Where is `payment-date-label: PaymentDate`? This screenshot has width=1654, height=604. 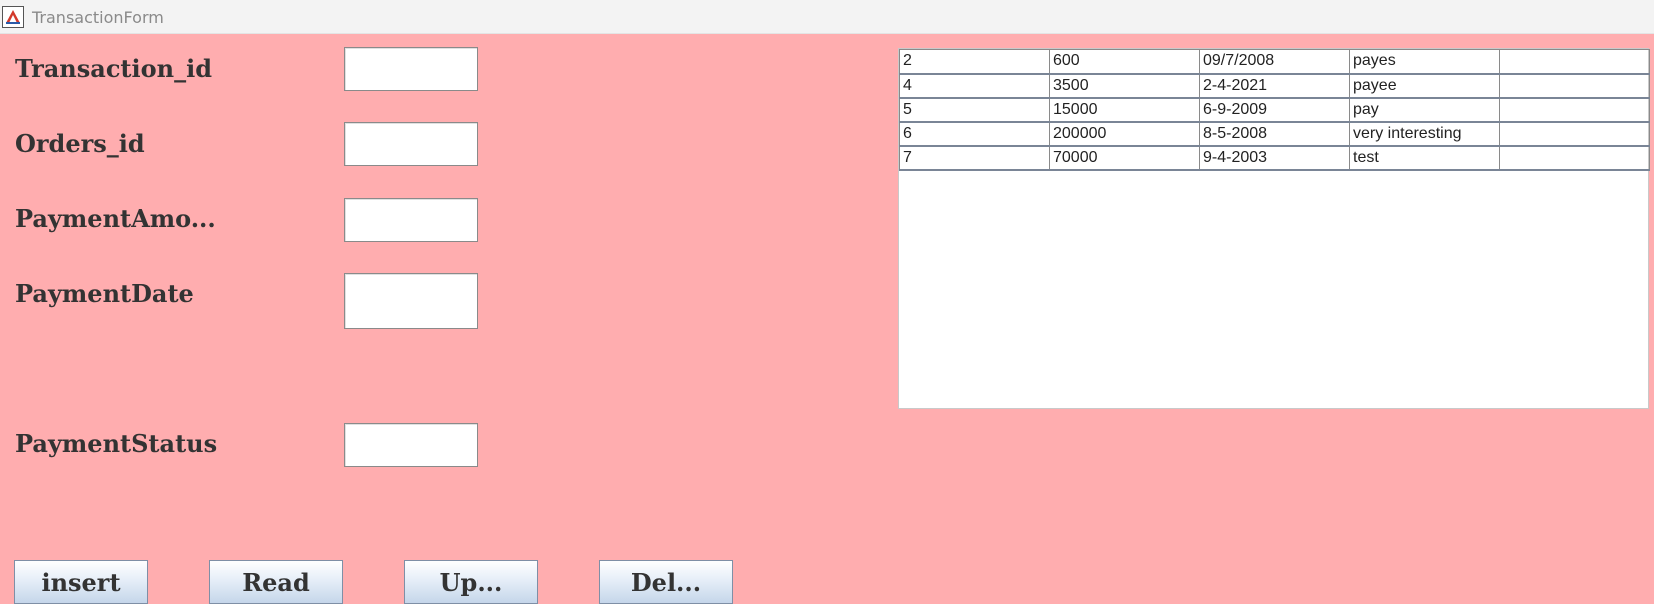
payment-date-label: PaymentDate is located at coordinates (104, 293).